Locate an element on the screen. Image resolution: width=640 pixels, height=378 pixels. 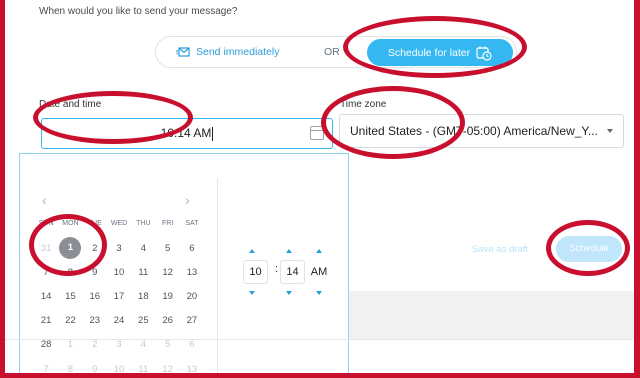
calendar-day: 25 is located at coordinates (143, 320).